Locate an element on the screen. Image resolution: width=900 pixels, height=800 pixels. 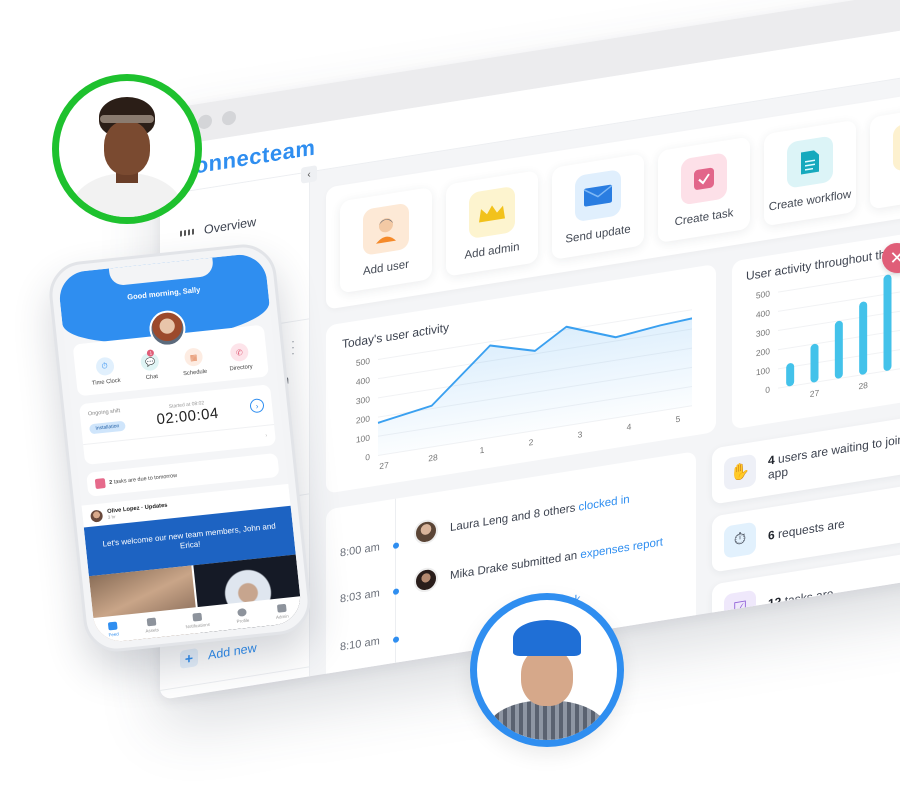
tab-assets: Assets is located at coordinates (151, 625).